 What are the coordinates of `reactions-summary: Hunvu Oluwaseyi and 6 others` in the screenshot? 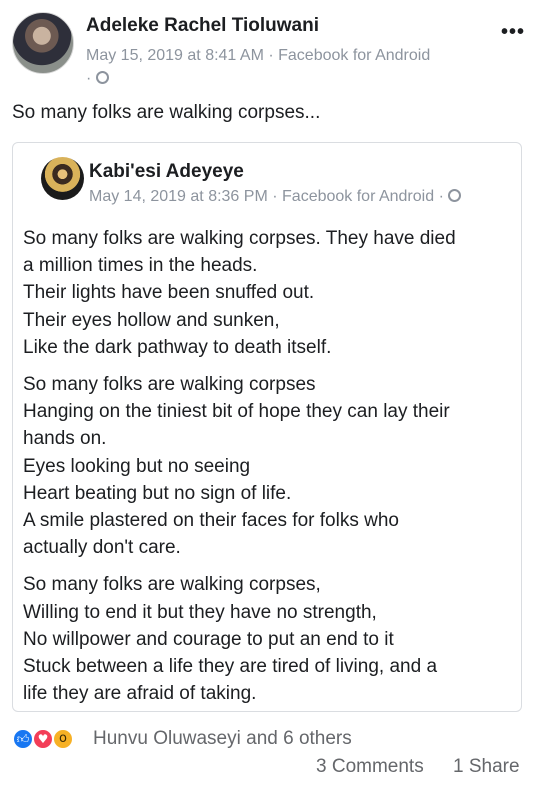 It's located at (222, 739).